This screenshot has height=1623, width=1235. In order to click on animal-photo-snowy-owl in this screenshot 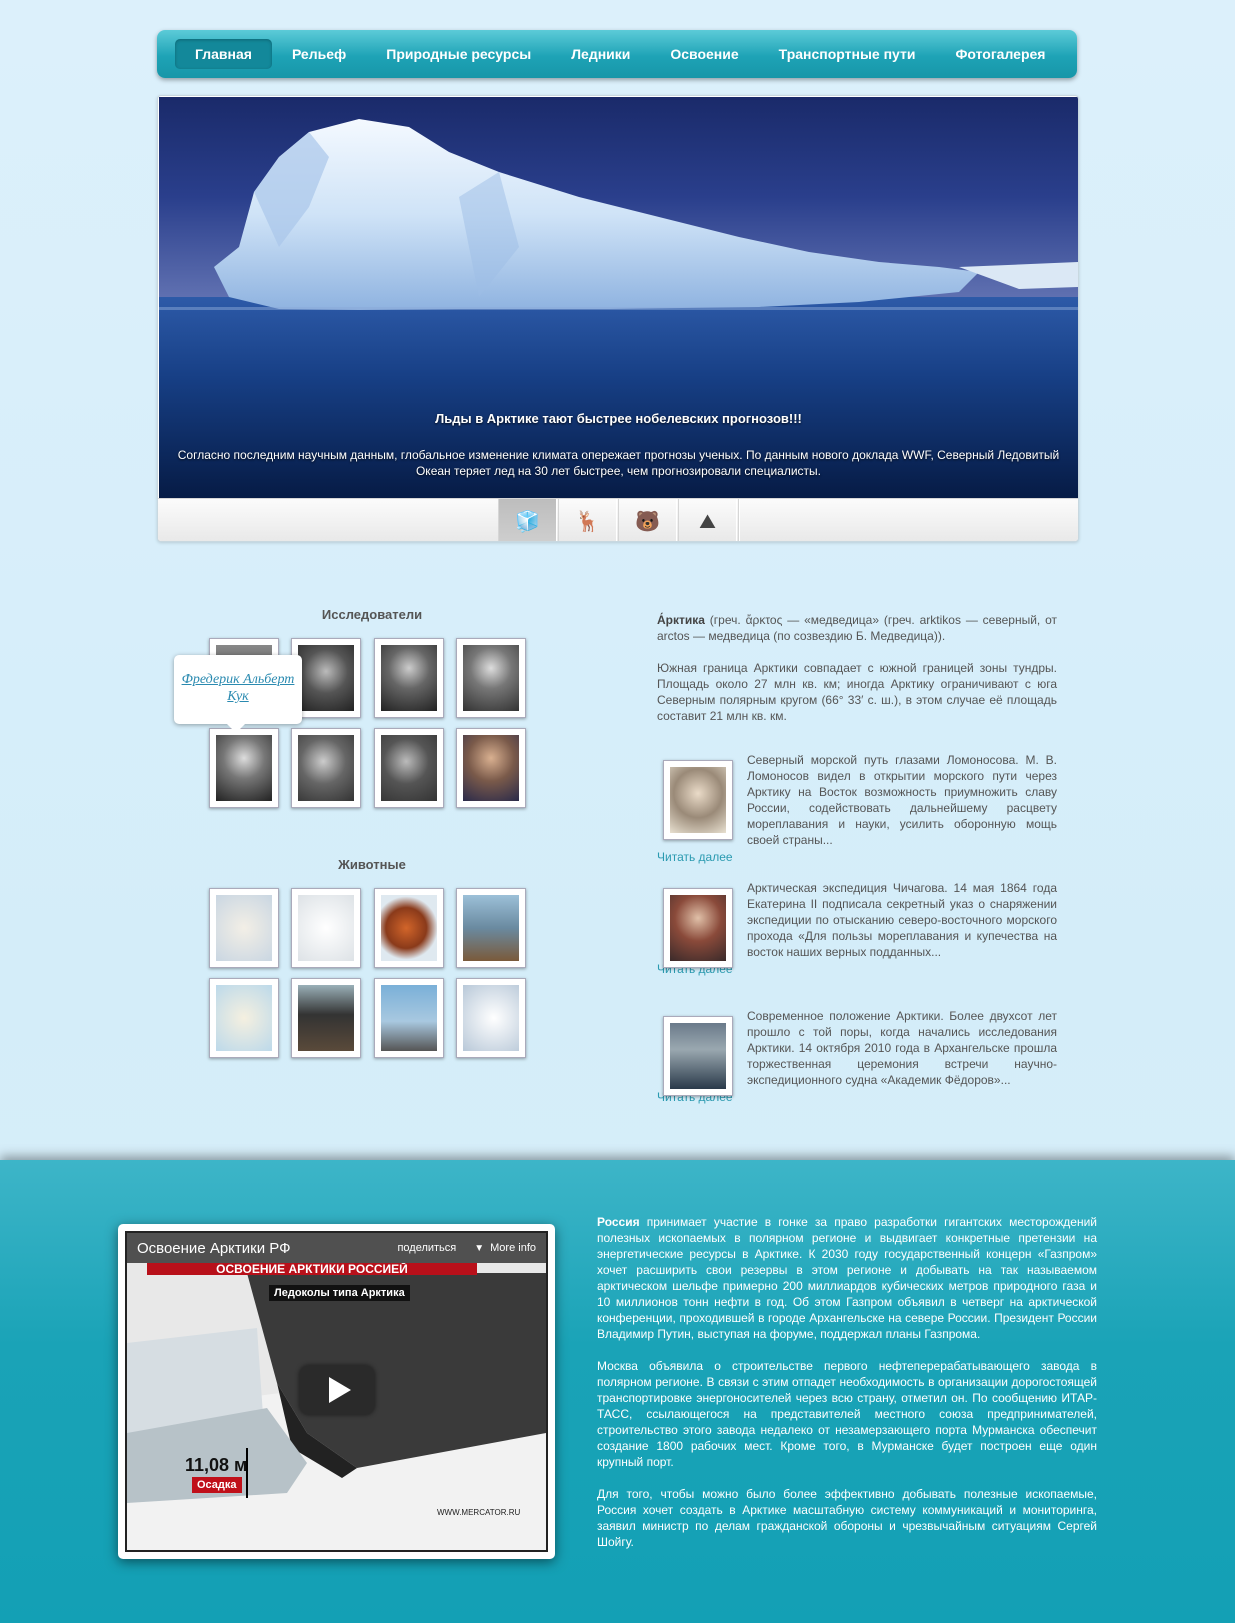, I will do `click(491, 1018)`.